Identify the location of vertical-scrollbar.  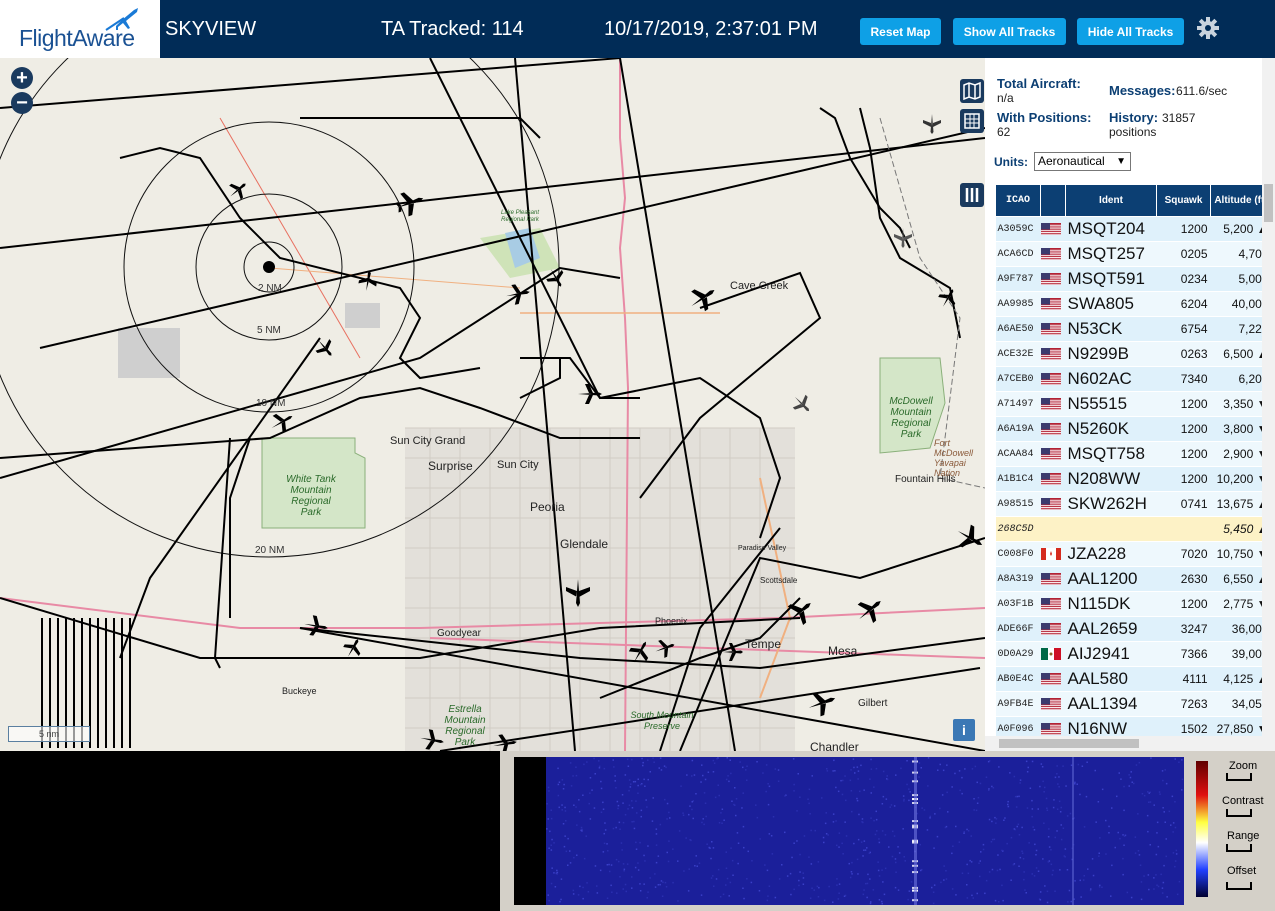
(1268, 404).